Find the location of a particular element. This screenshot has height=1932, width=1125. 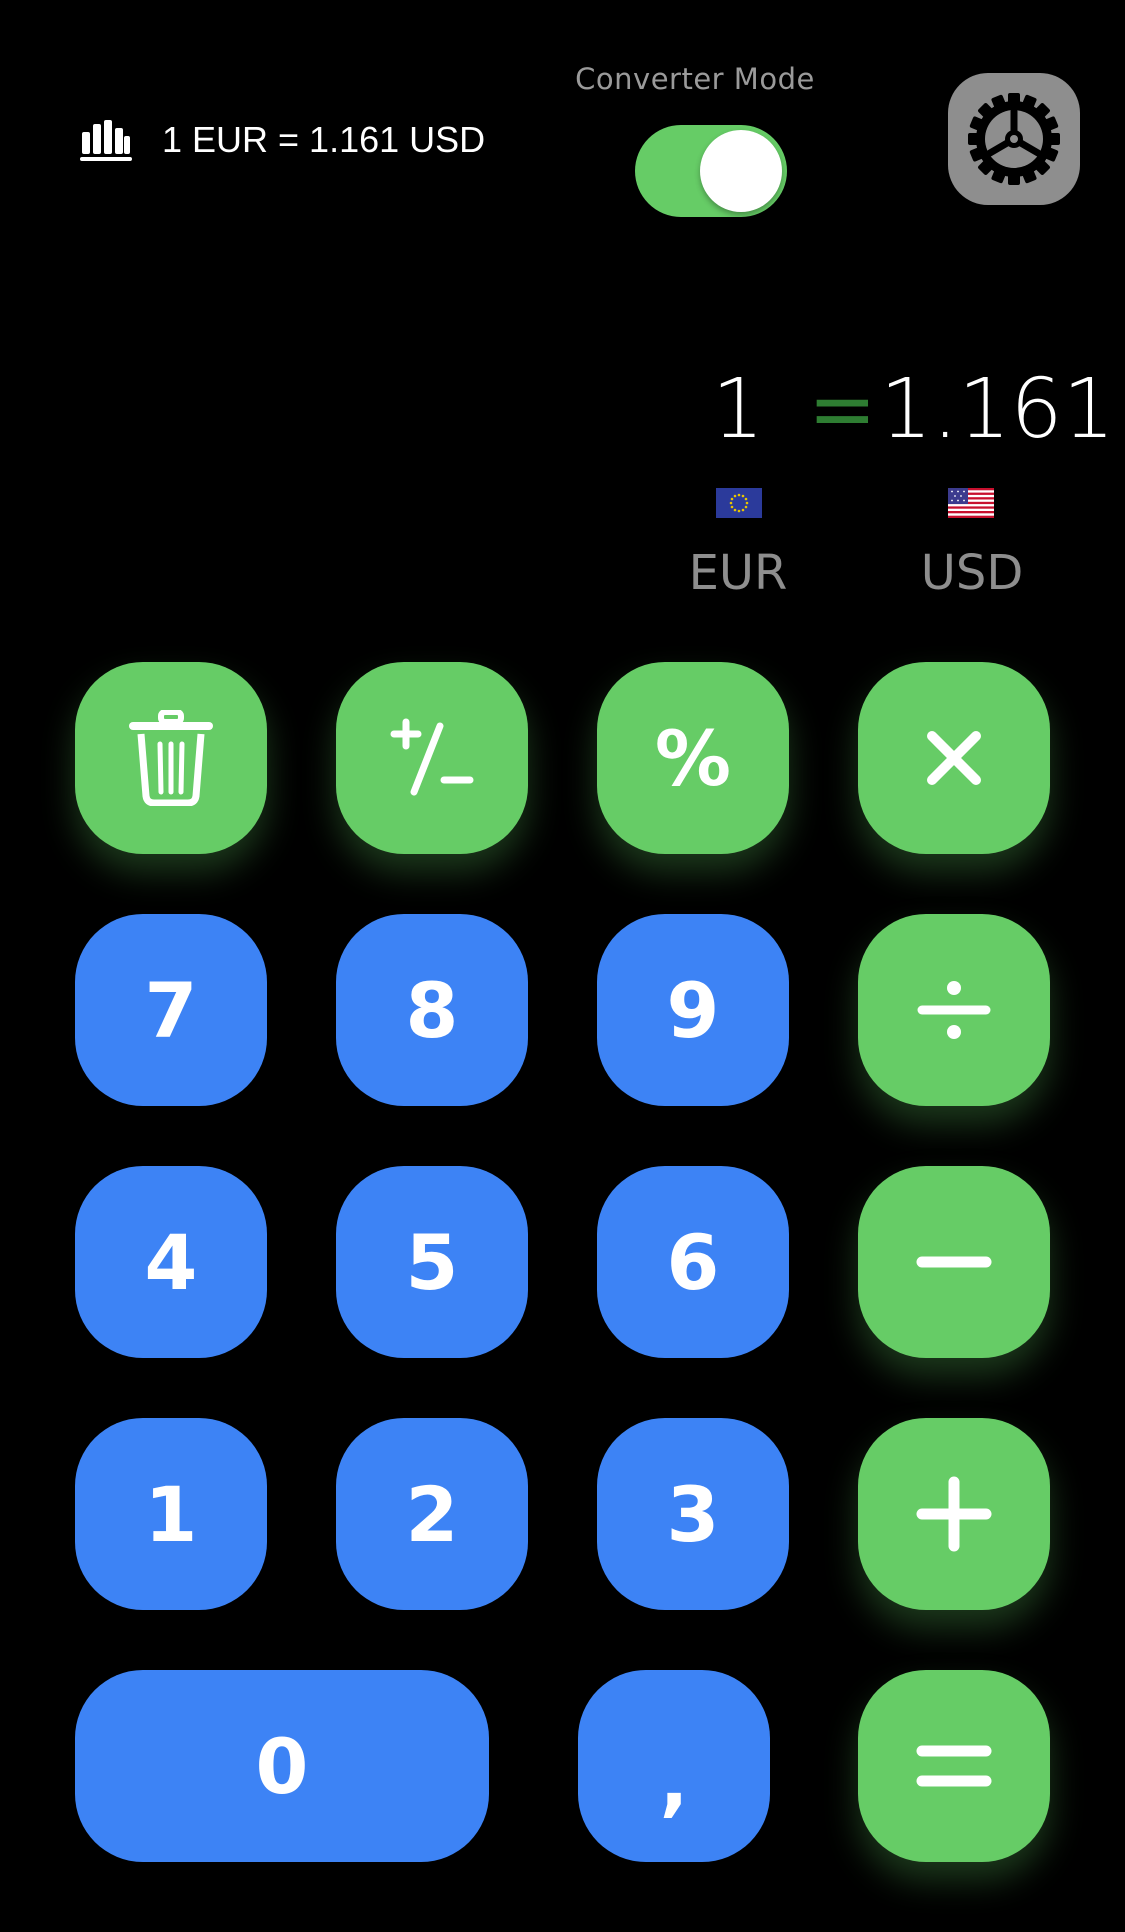

digit-label: 2 is located at coordinates (432, 1514).